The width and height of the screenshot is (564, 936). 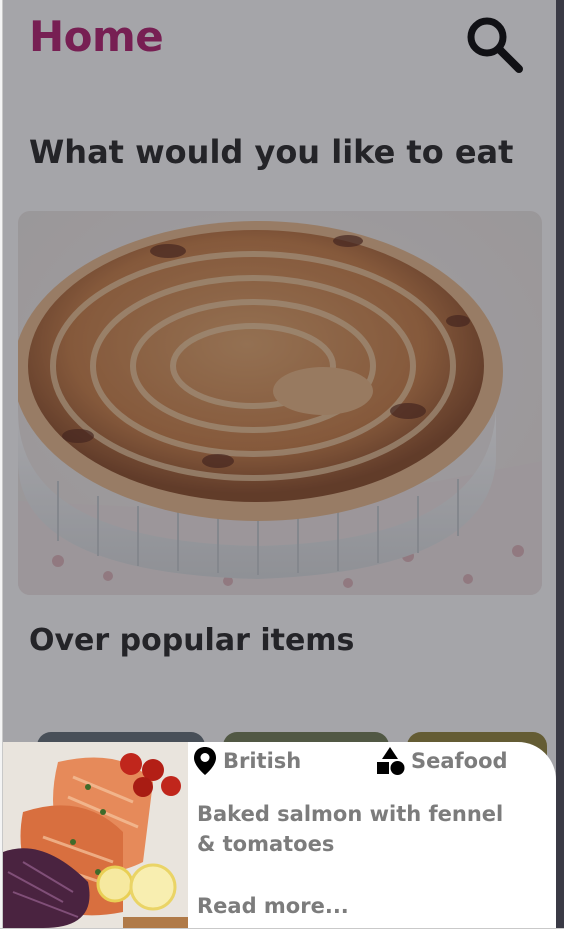 I want to click on location-pin-icon, so click(x=205, y=761).